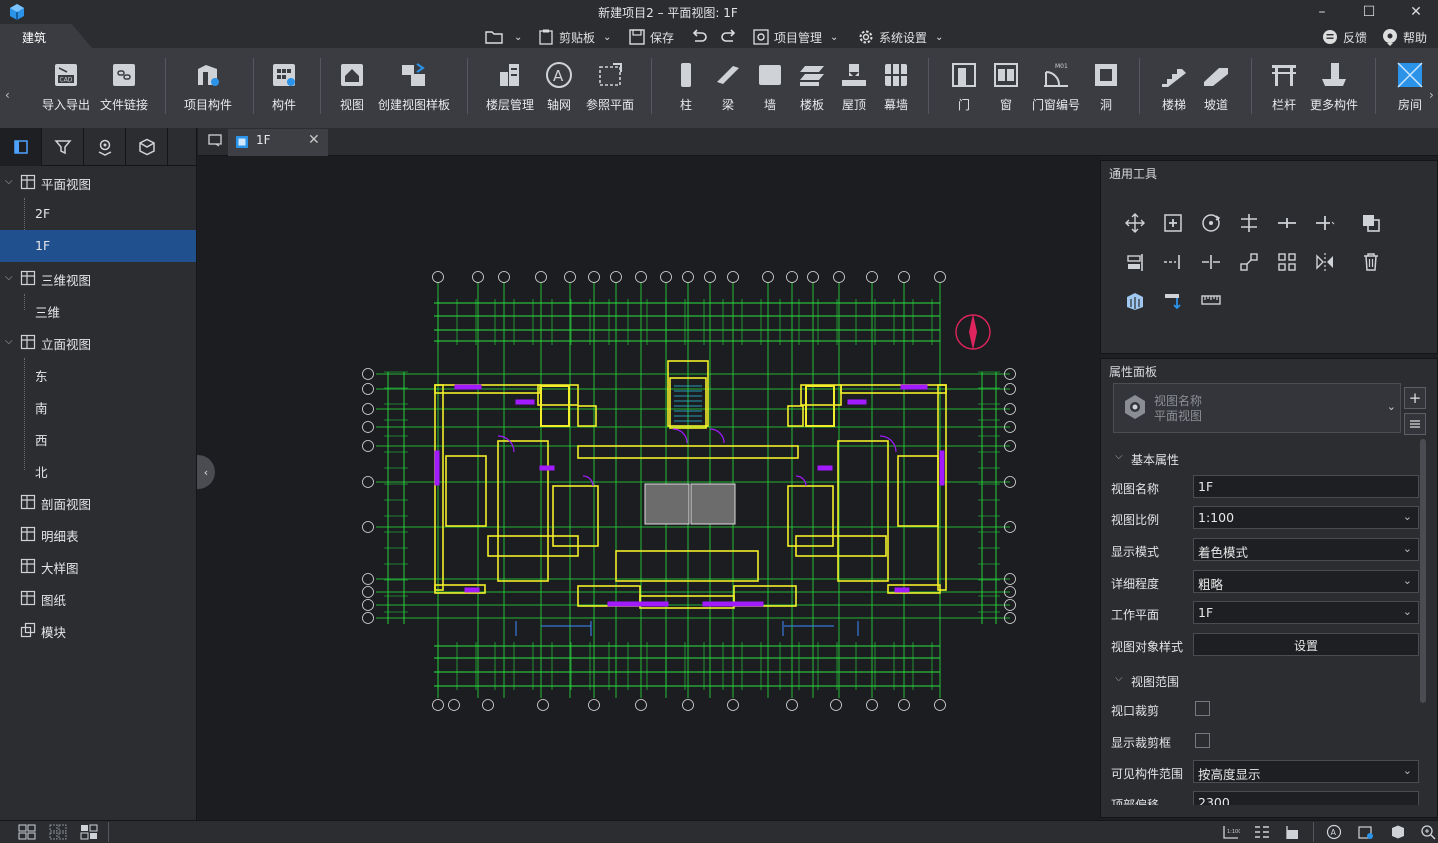 The image size is (1438, 843). I want to click on type-list-button, so click(1415, 424).